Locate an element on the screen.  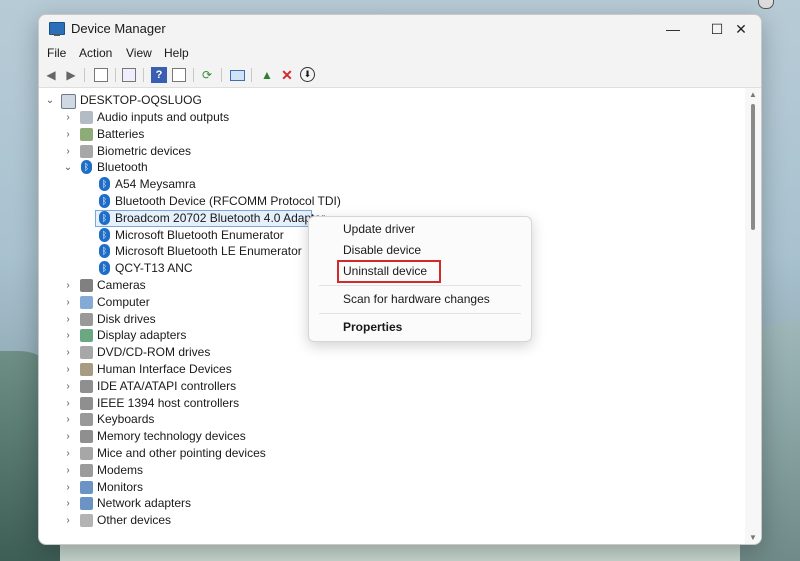
menu-file: File is located at coordinates (56, 53).